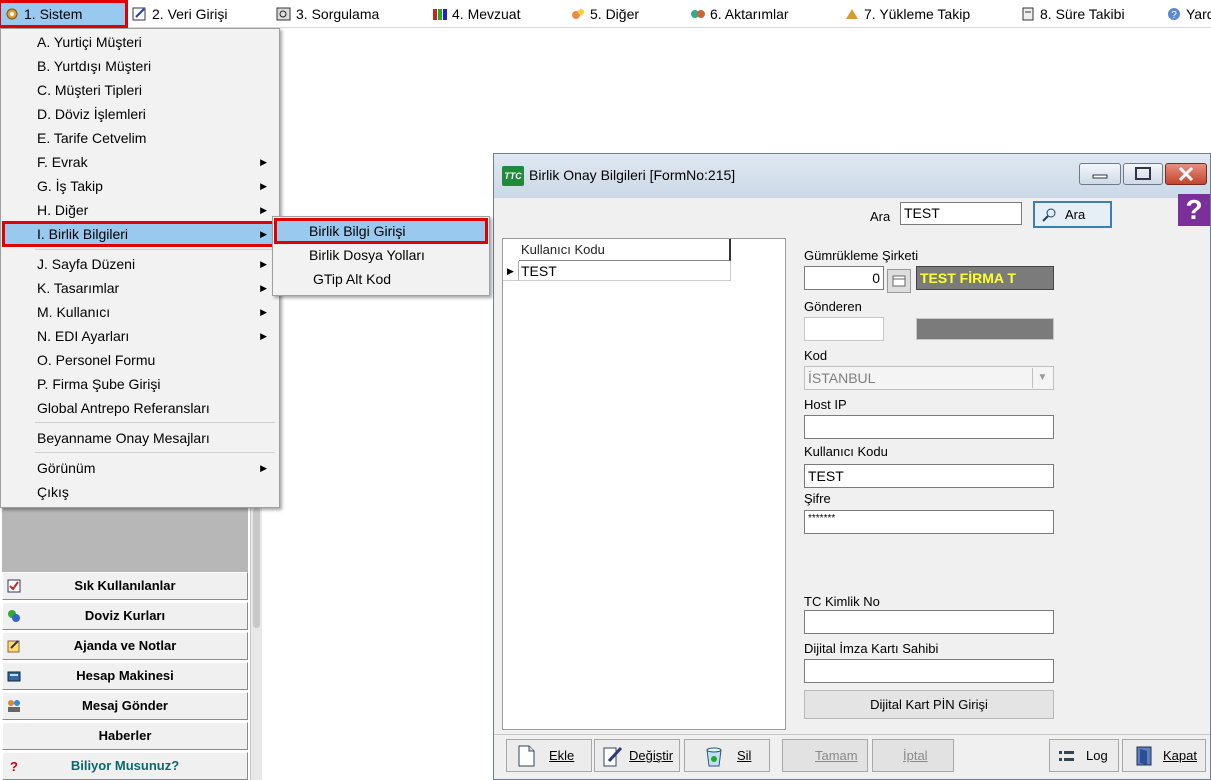 The width and height of the screenshot is (1211, 780). Describe the element at coordinates (140, 114) in the screenshot. I see `menu-item-doviz-islemleri: D. Döviz İşlemleri` at that location.